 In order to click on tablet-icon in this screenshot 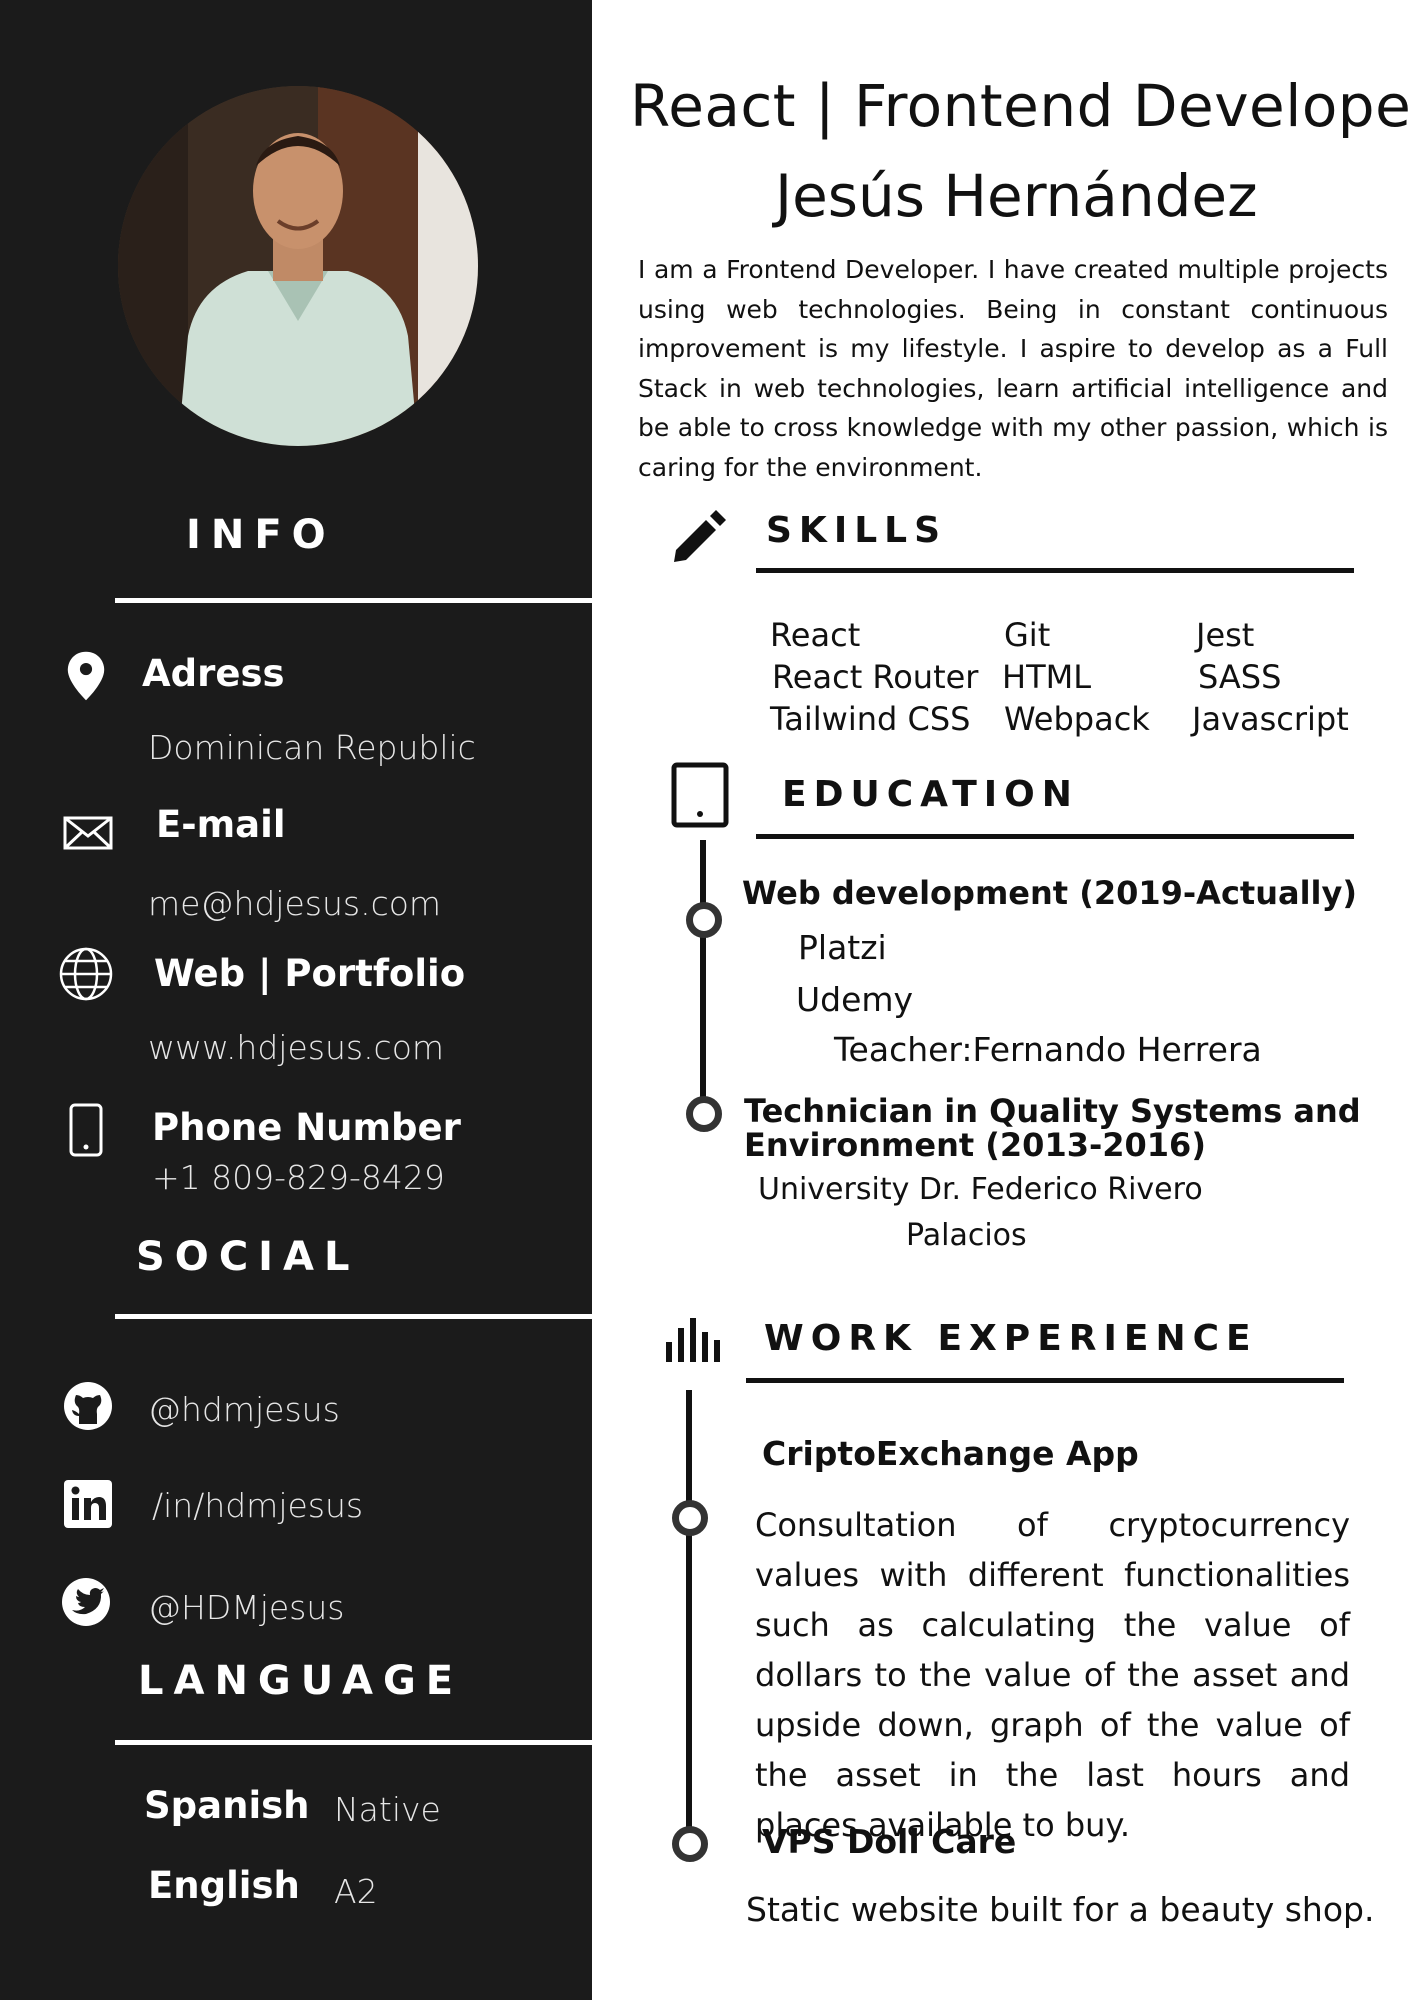, I will do `click(700, 795)`.